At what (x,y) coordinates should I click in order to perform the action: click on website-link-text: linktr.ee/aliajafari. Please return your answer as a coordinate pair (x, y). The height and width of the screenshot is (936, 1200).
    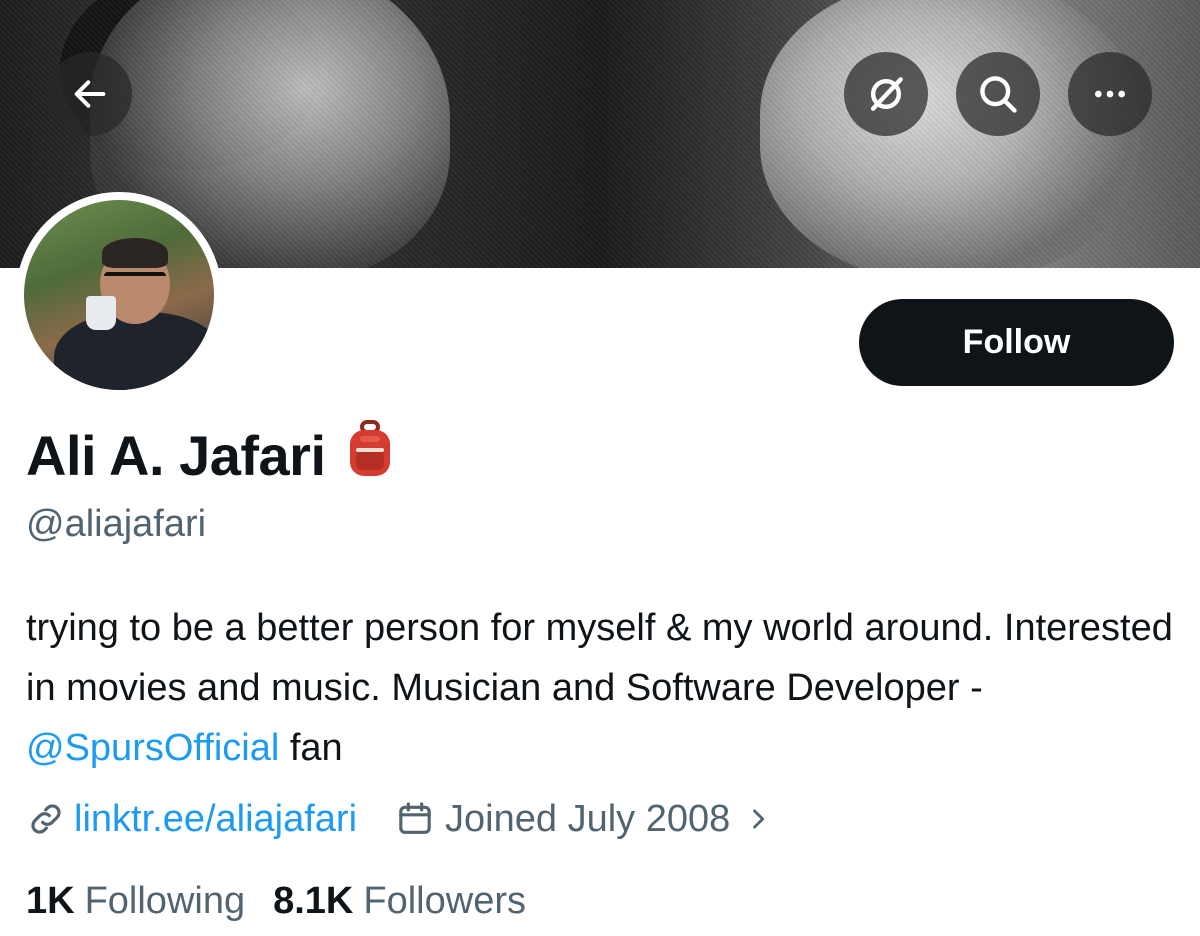
    Looking at the image, I should click on (216, 818).